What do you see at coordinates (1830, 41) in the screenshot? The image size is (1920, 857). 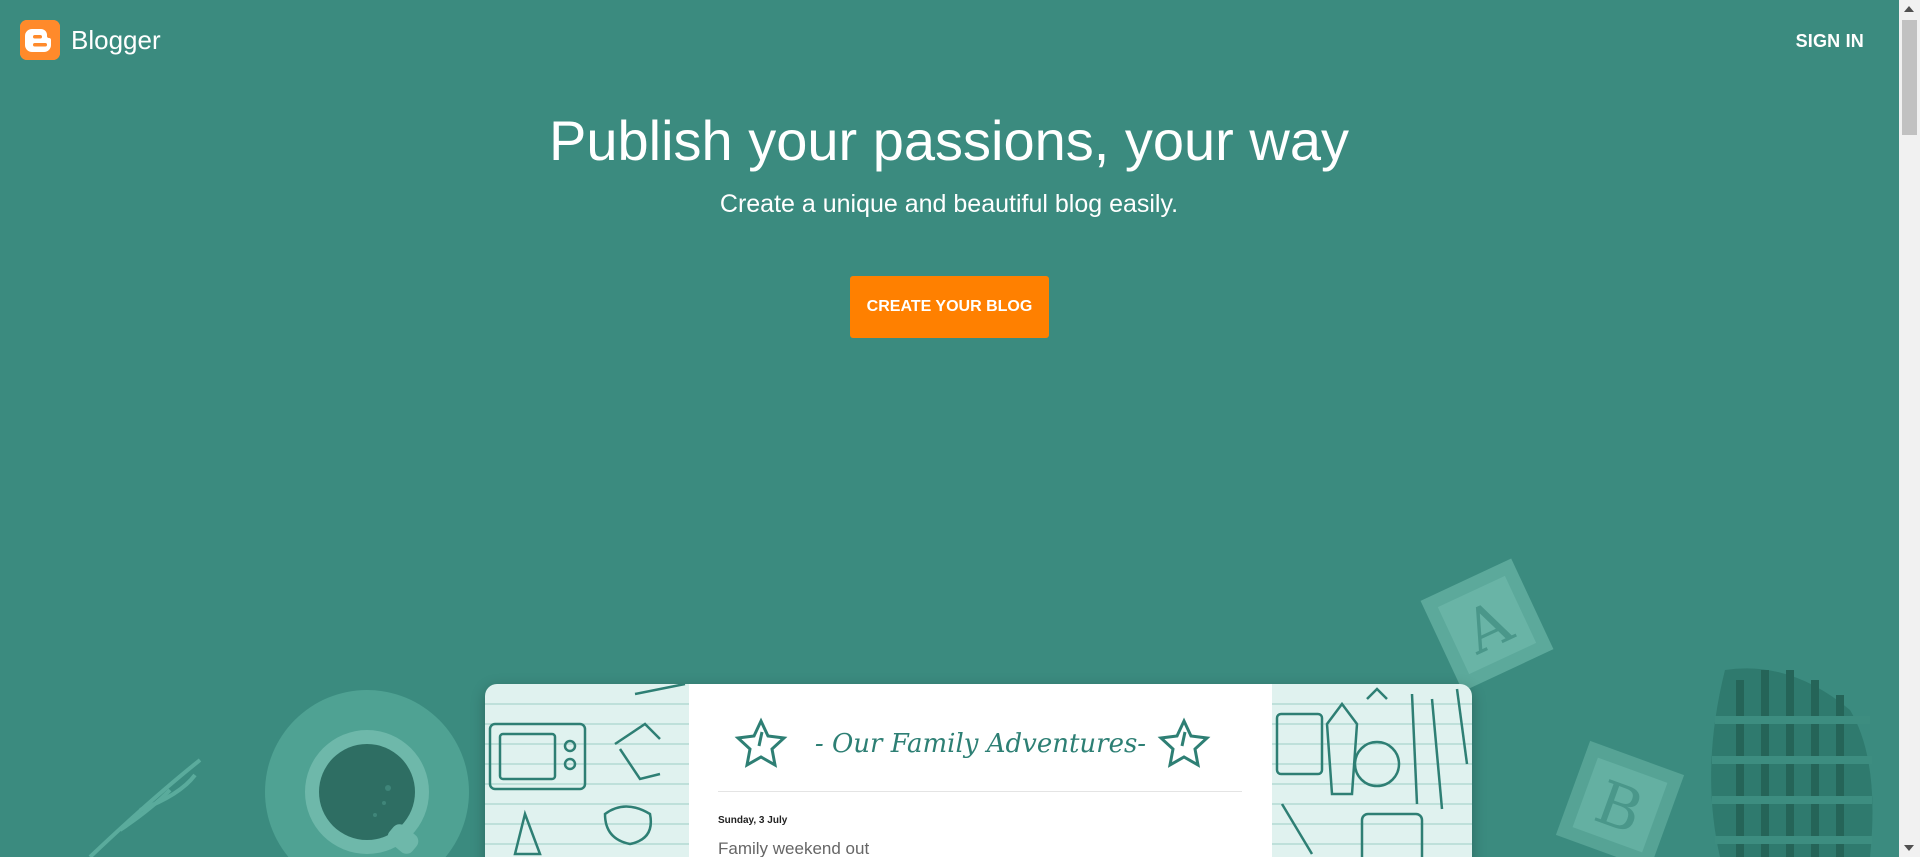 I see `sign-in-link: SIGN IN` at bounding box center [1830, 41].